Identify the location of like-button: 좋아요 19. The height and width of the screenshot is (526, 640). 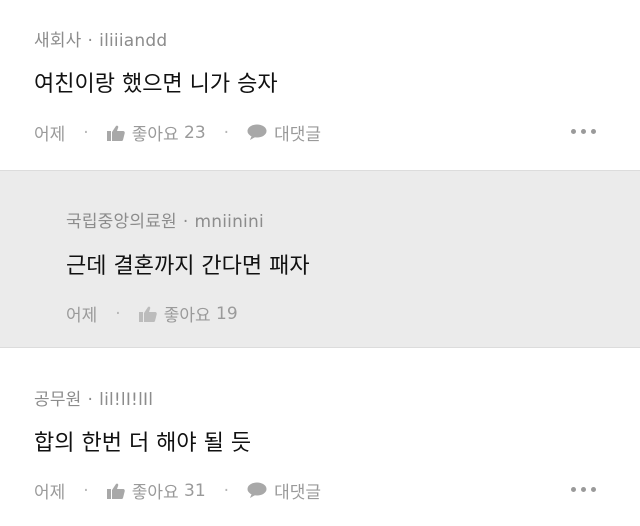
(188, 313).